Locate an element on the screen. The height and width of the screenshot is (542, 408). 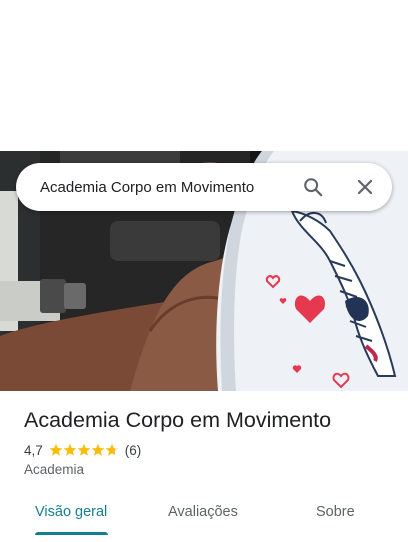
tab-reviews: Avaliações is located at coordinates (203, 512).